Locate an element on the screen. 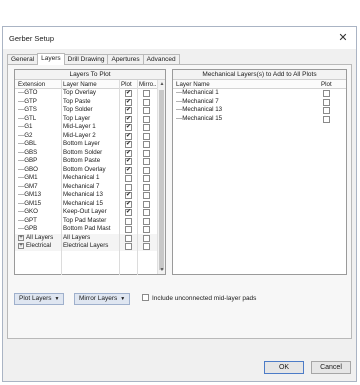 This screenshot has width=360, height=385. layer-extension: GKO is located at coordinates (28, 212).